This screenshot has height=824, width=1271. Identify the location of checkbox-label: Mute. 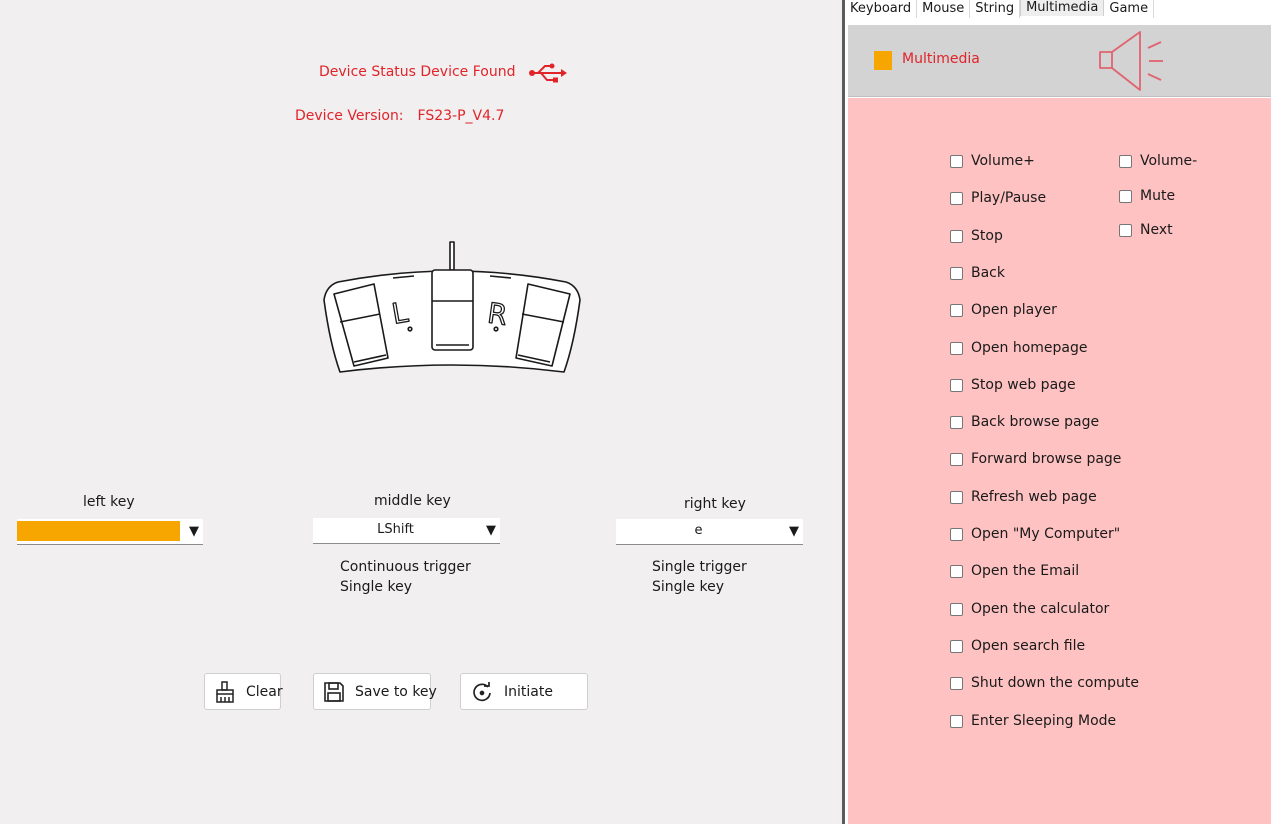
(1158, 196).